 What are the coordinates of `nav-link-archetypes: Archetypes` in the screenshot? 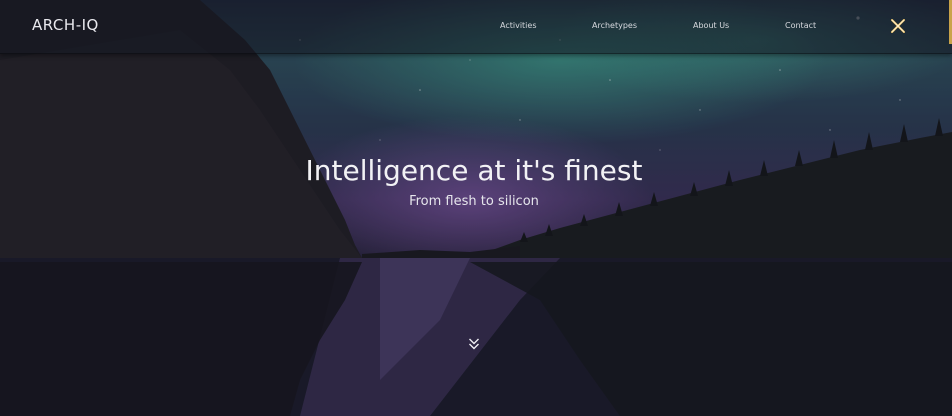 It's located at (614, 25).